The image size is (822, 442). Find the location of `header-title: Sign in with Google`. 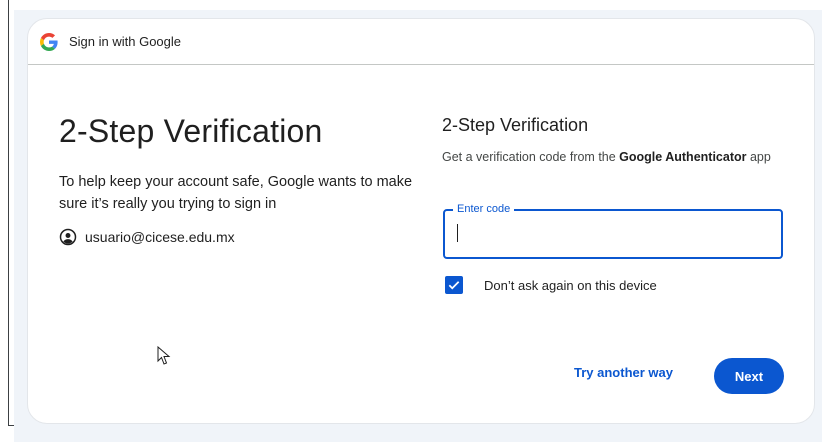

header-title: Sign in with Google is located at coordinates (125, 41).